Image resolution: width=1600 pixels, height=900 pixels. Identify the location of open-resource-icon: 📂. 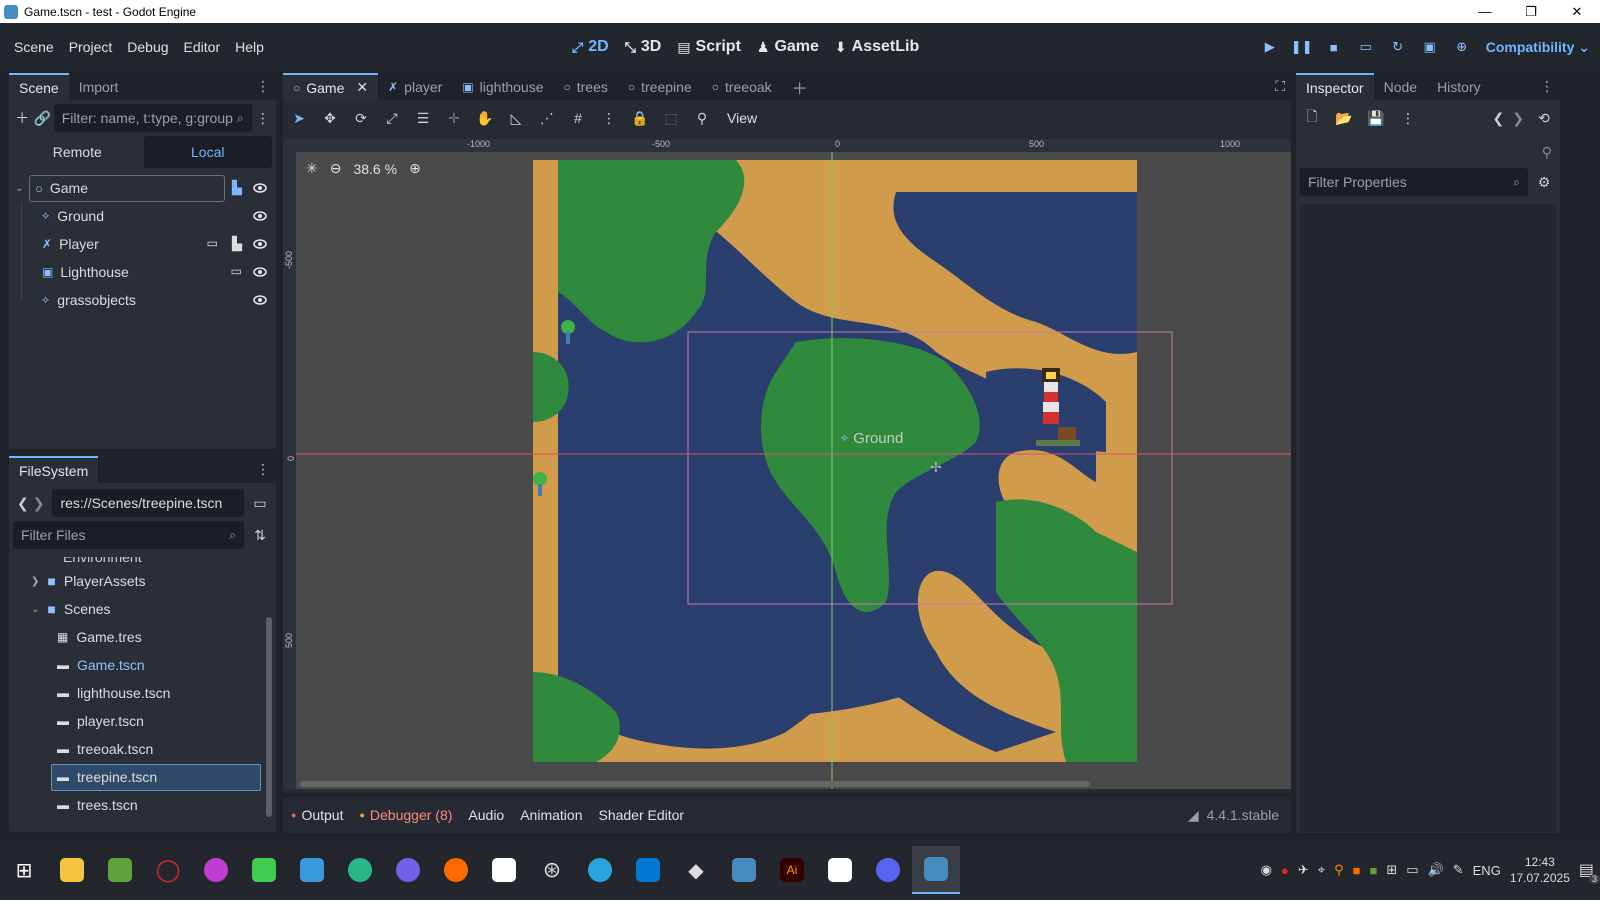
(1344, 118).